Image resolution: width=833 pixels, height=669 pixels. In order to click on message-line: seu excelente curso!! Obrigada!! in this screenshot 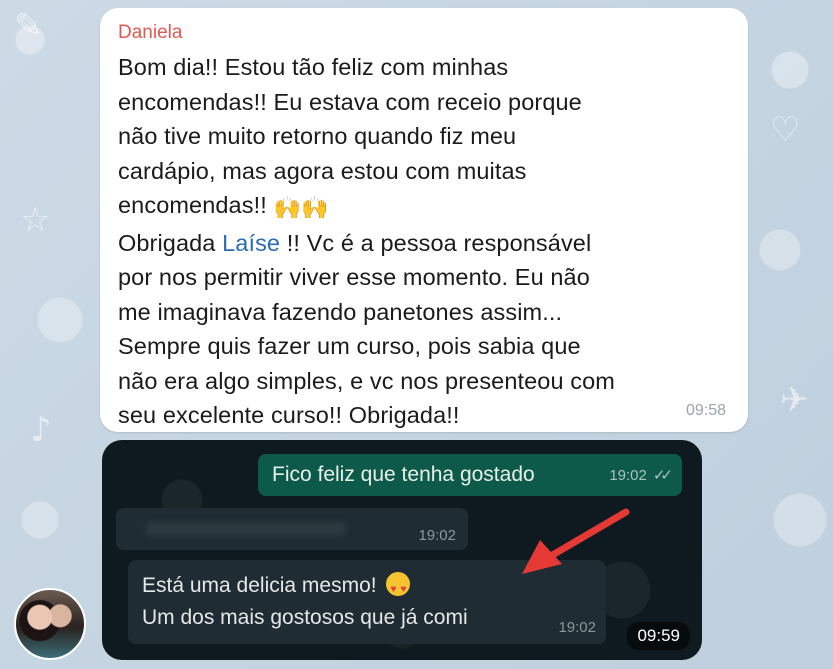, I will do `click(289, 415)`.